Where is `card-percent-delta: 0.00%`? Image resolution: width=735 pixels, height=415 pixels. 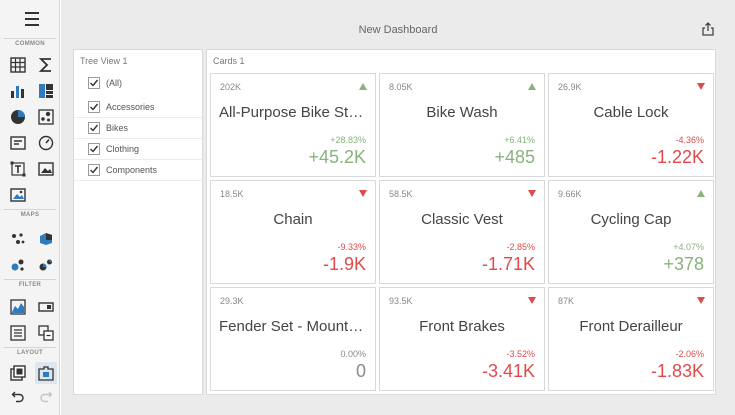 card-percent-delta: 0.00% is located at coordinates (353, 354).